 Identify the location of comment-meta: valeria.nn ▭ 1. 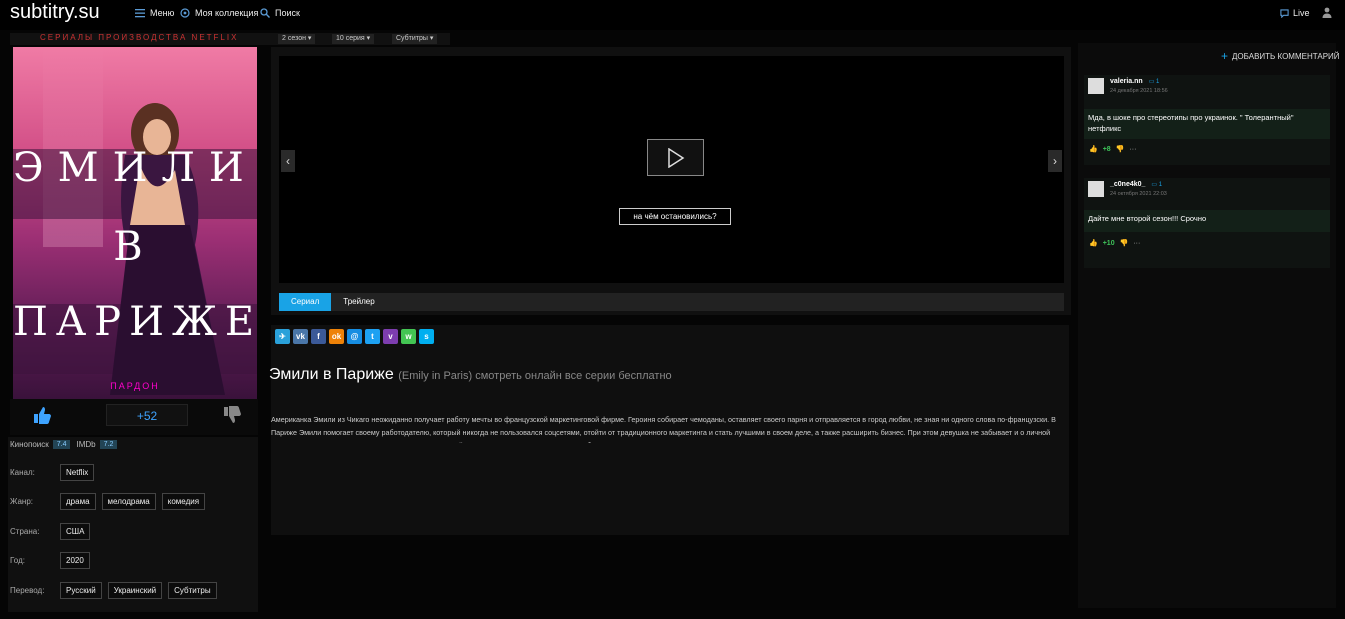
(1139, 81).